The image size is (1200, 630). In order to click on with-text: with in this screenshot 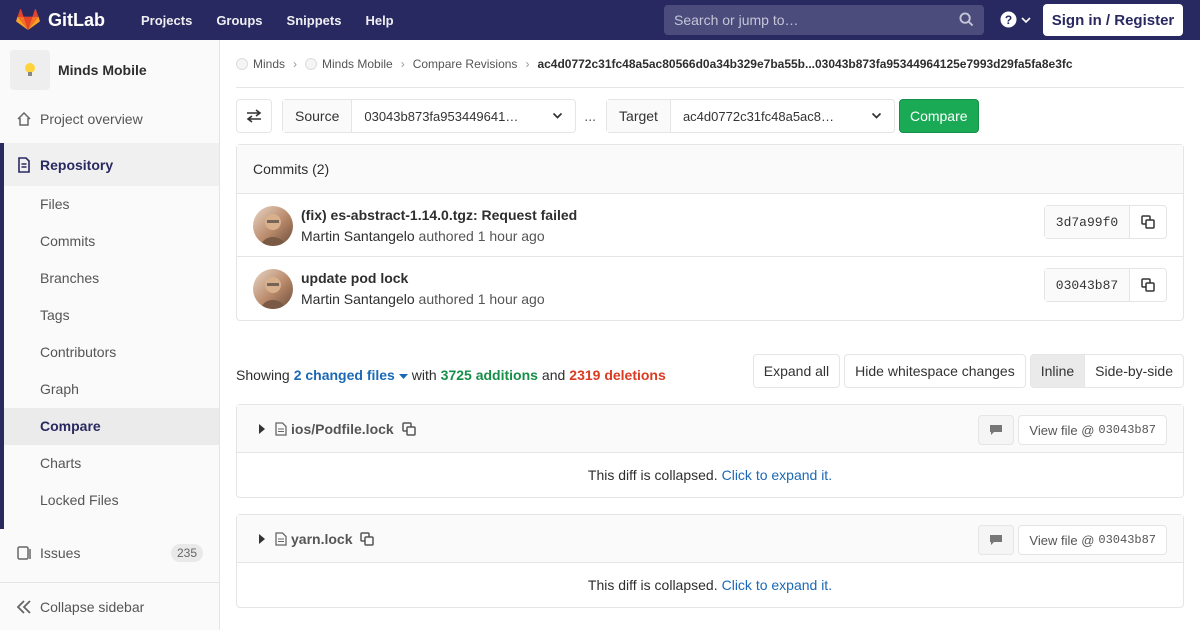, I will do `click(424, 375)`.